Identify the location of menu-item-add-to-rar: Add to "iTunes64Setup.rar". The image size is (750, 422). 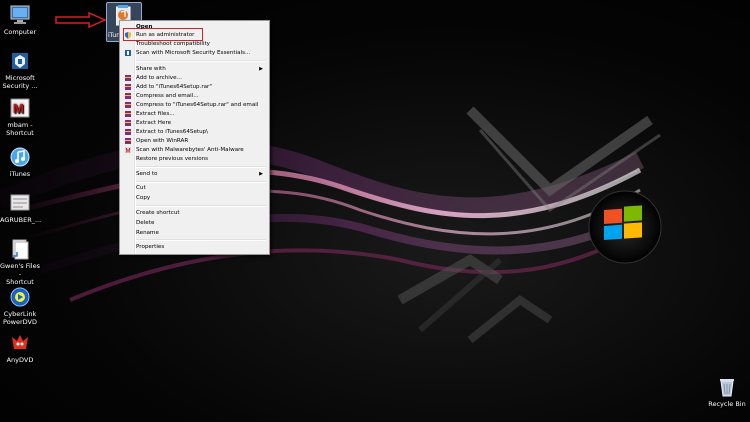
(194, 87).